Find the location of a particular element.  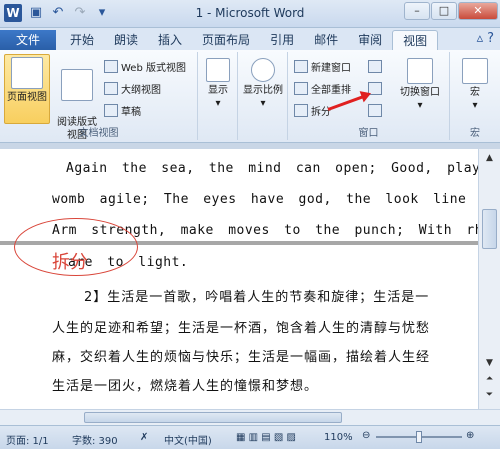

window-controls: – □ ✕ is located at coordinates (451, 11).